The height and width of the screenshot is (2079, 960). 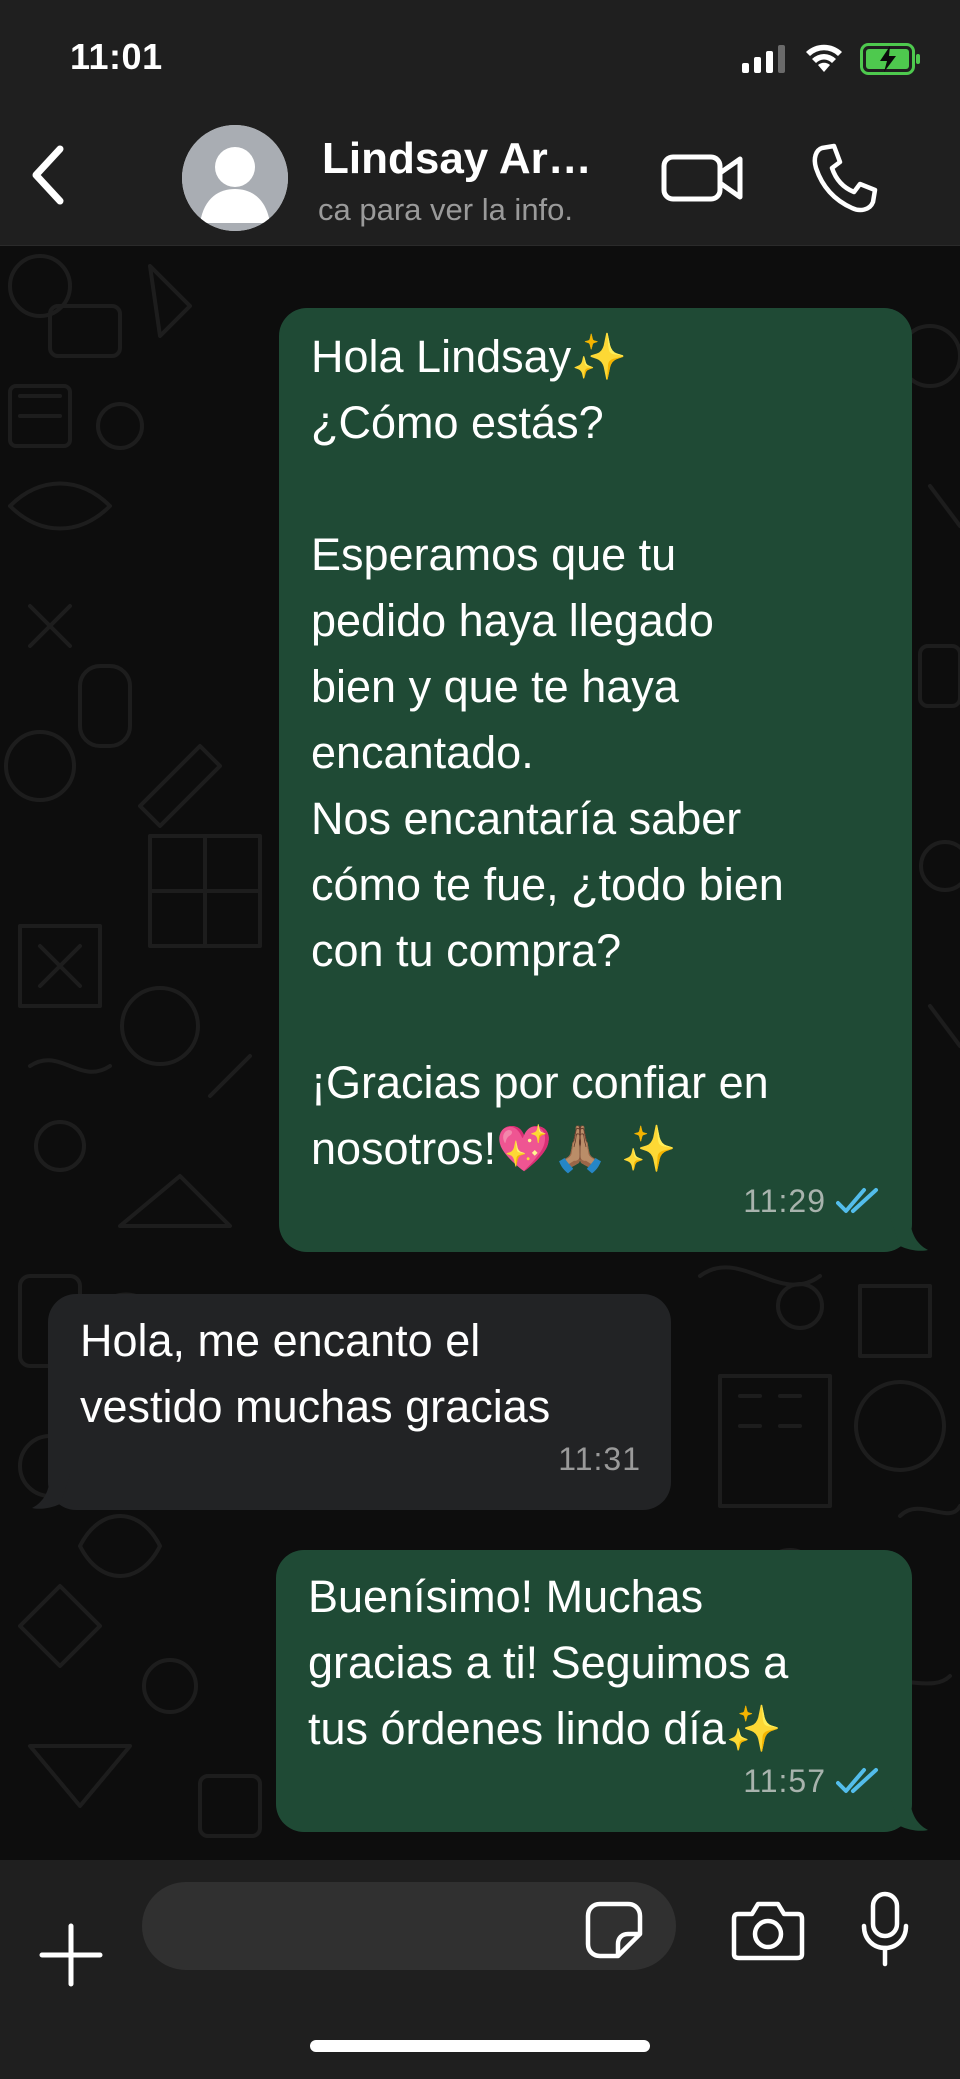 I want to click on voice-message-button, so click(x=885, y=1930).